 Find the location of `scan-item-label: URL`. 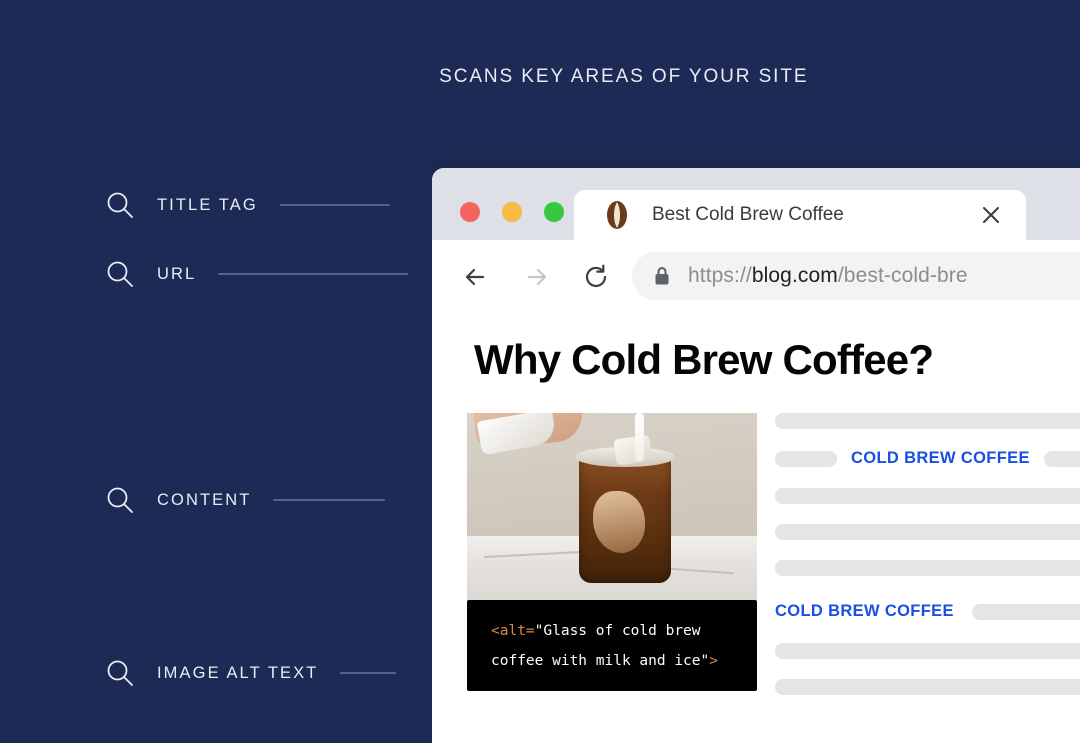

scan-item-label: URL is located at coordinates (177, 273).